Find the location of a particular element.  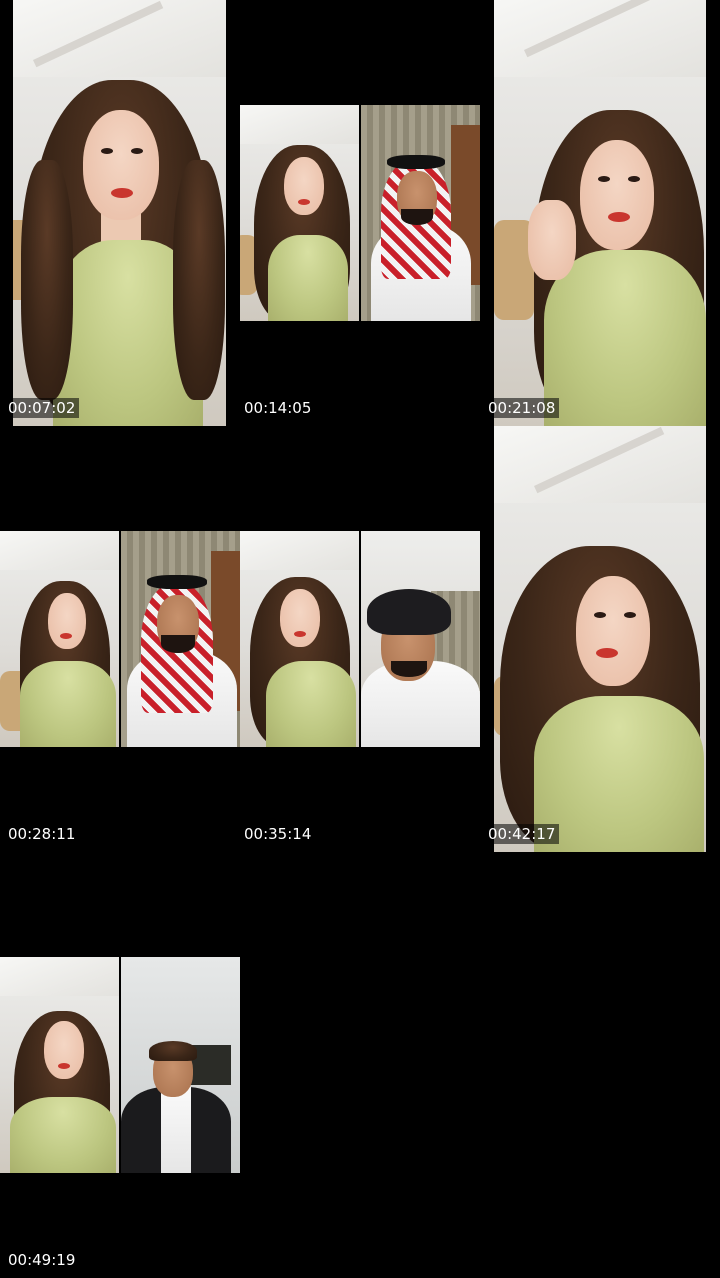

timestamp-label: 00:21:08 is located at coordinates (522, 408).